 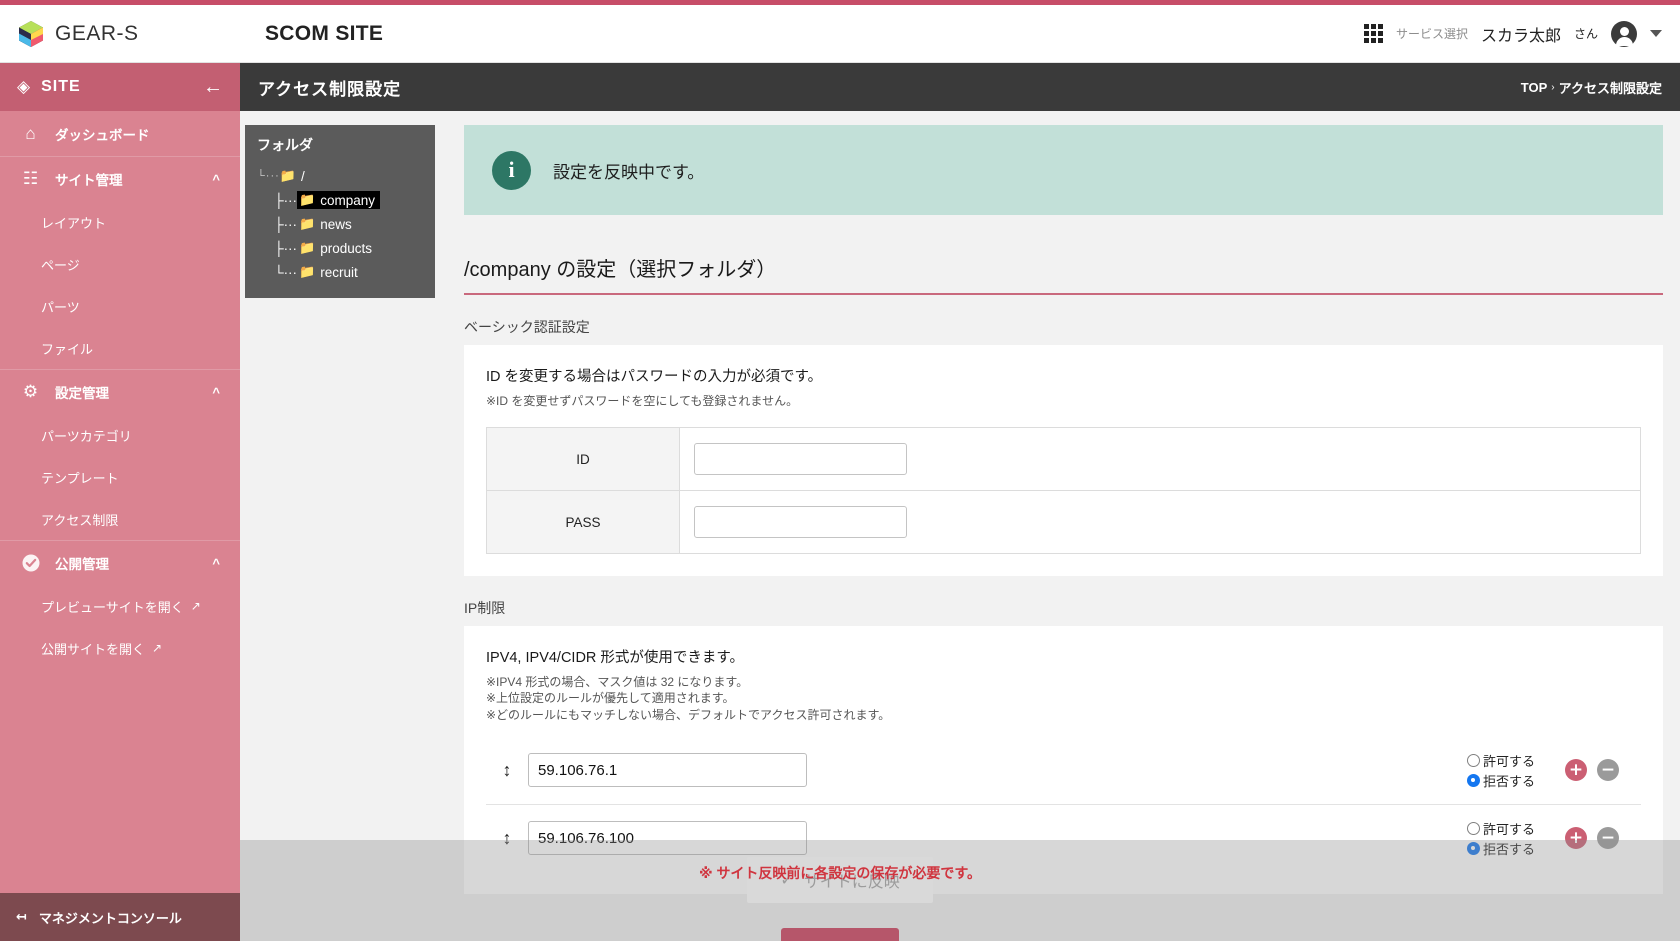 What do you see at coordinates (800, 522) in the screenshot?
I see `basic-auth-pass-input` at bounding box center [800, 522].